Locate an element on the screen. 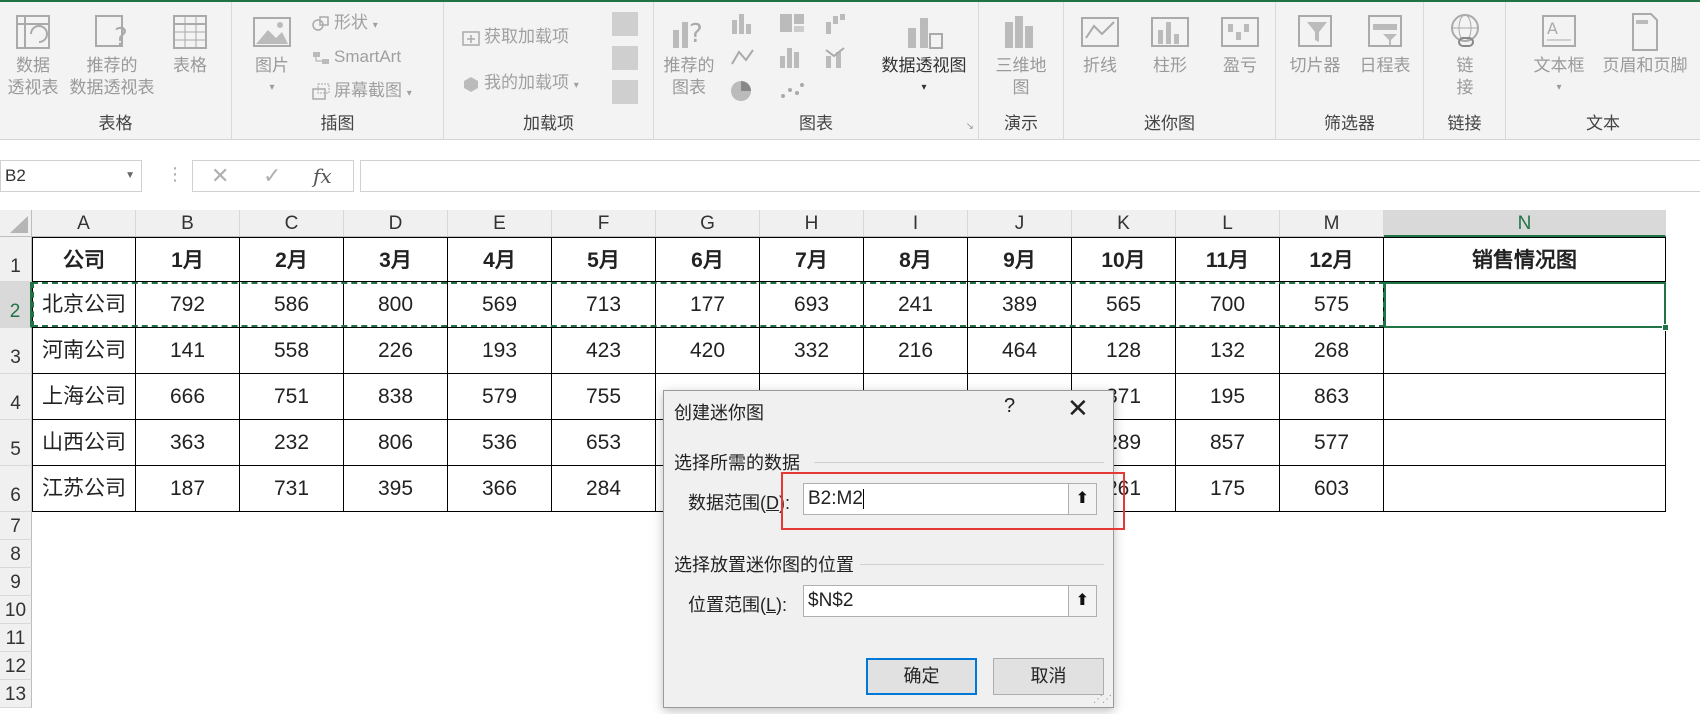 This screenshot has height=714, width=1700. visio-icon is located at coordinates (625, 24).